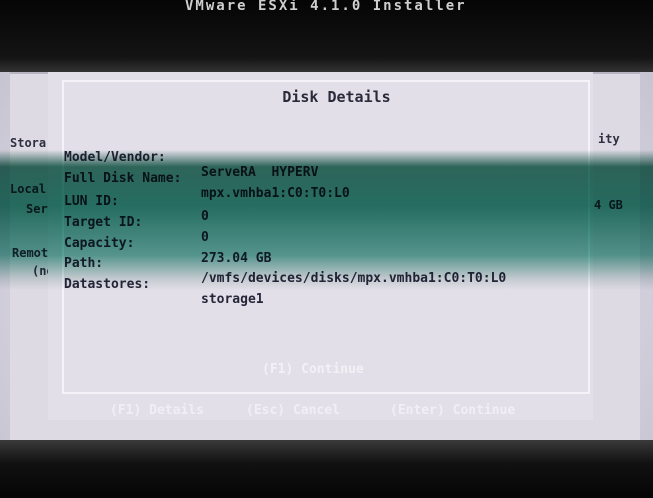 The image size is (653, 498). Describe the element at coordinates (123, 178) in the screenshot. I see `detail-label: Full Disk Name:` at that location.